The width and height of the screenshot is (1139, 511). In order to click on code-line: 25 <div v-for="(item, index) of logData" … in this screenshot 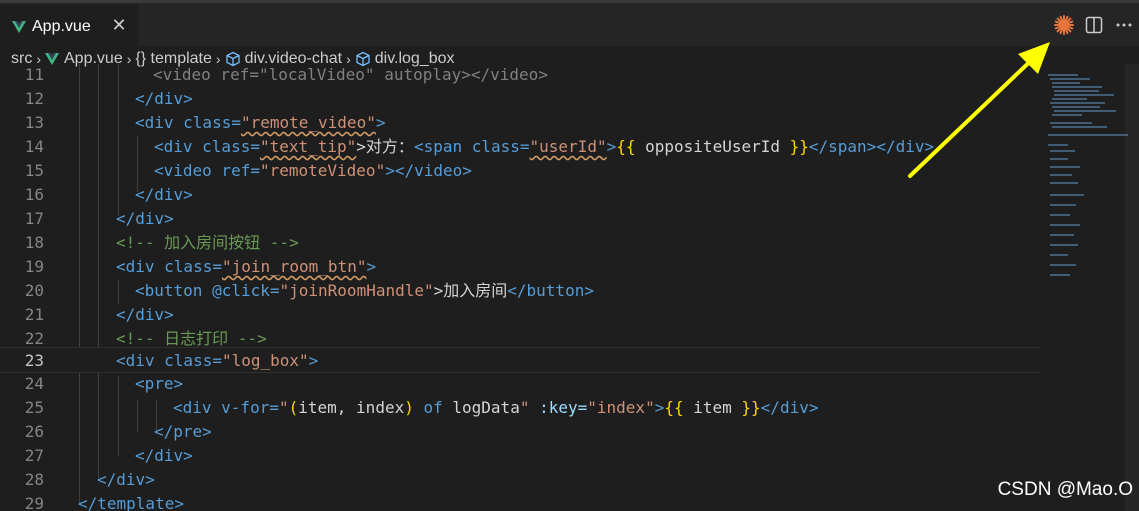, I will do `click(421, 407)`.